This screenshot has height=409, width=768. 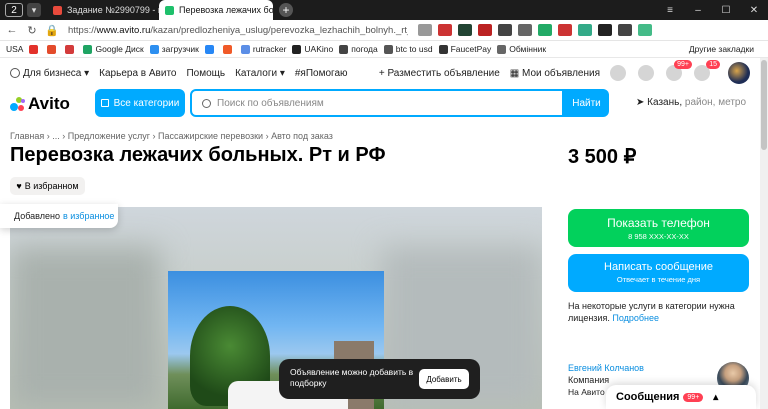 I want to click on new-tab-button: +, so click(x=286, y=10).